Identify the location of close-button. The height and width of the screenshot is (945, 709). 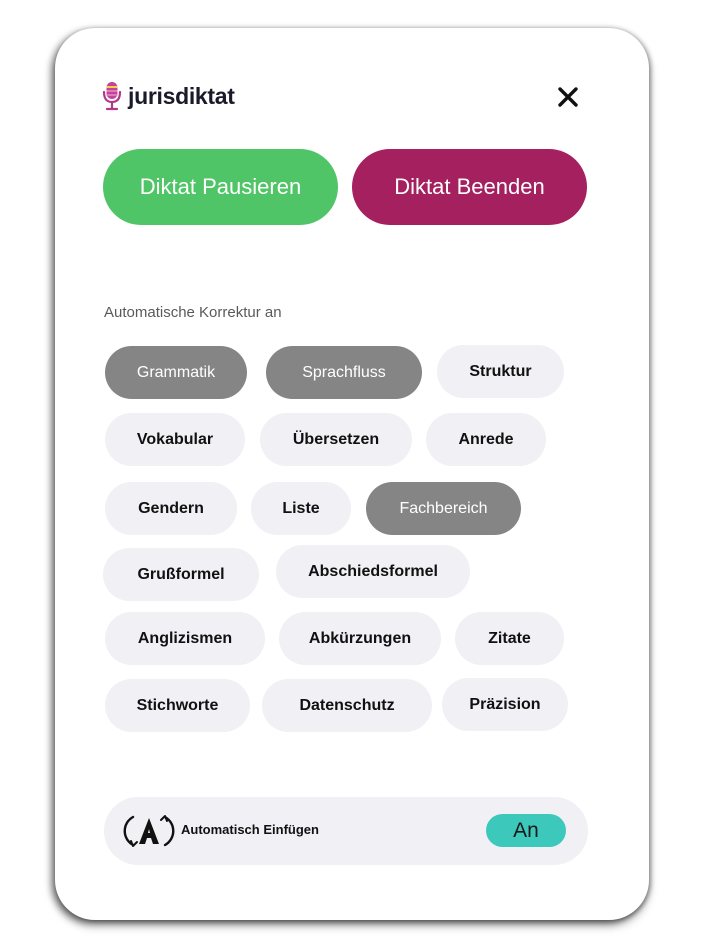
(568, 97).